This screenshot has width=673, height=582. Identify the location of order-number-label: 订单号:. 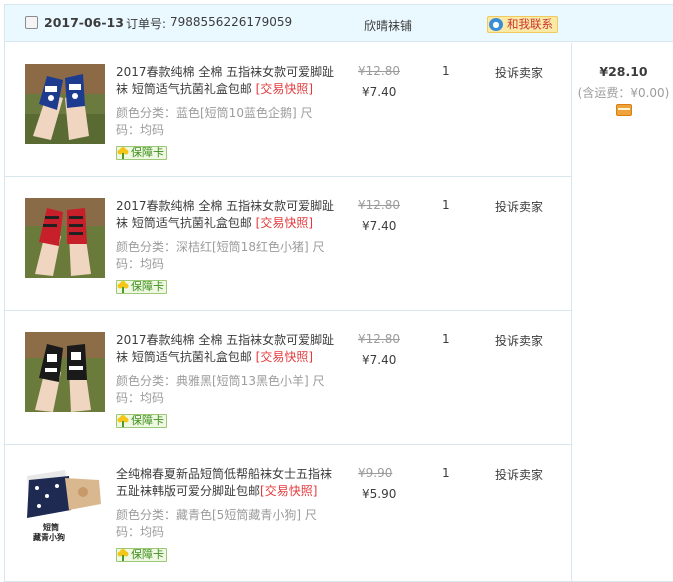
(146, 24).